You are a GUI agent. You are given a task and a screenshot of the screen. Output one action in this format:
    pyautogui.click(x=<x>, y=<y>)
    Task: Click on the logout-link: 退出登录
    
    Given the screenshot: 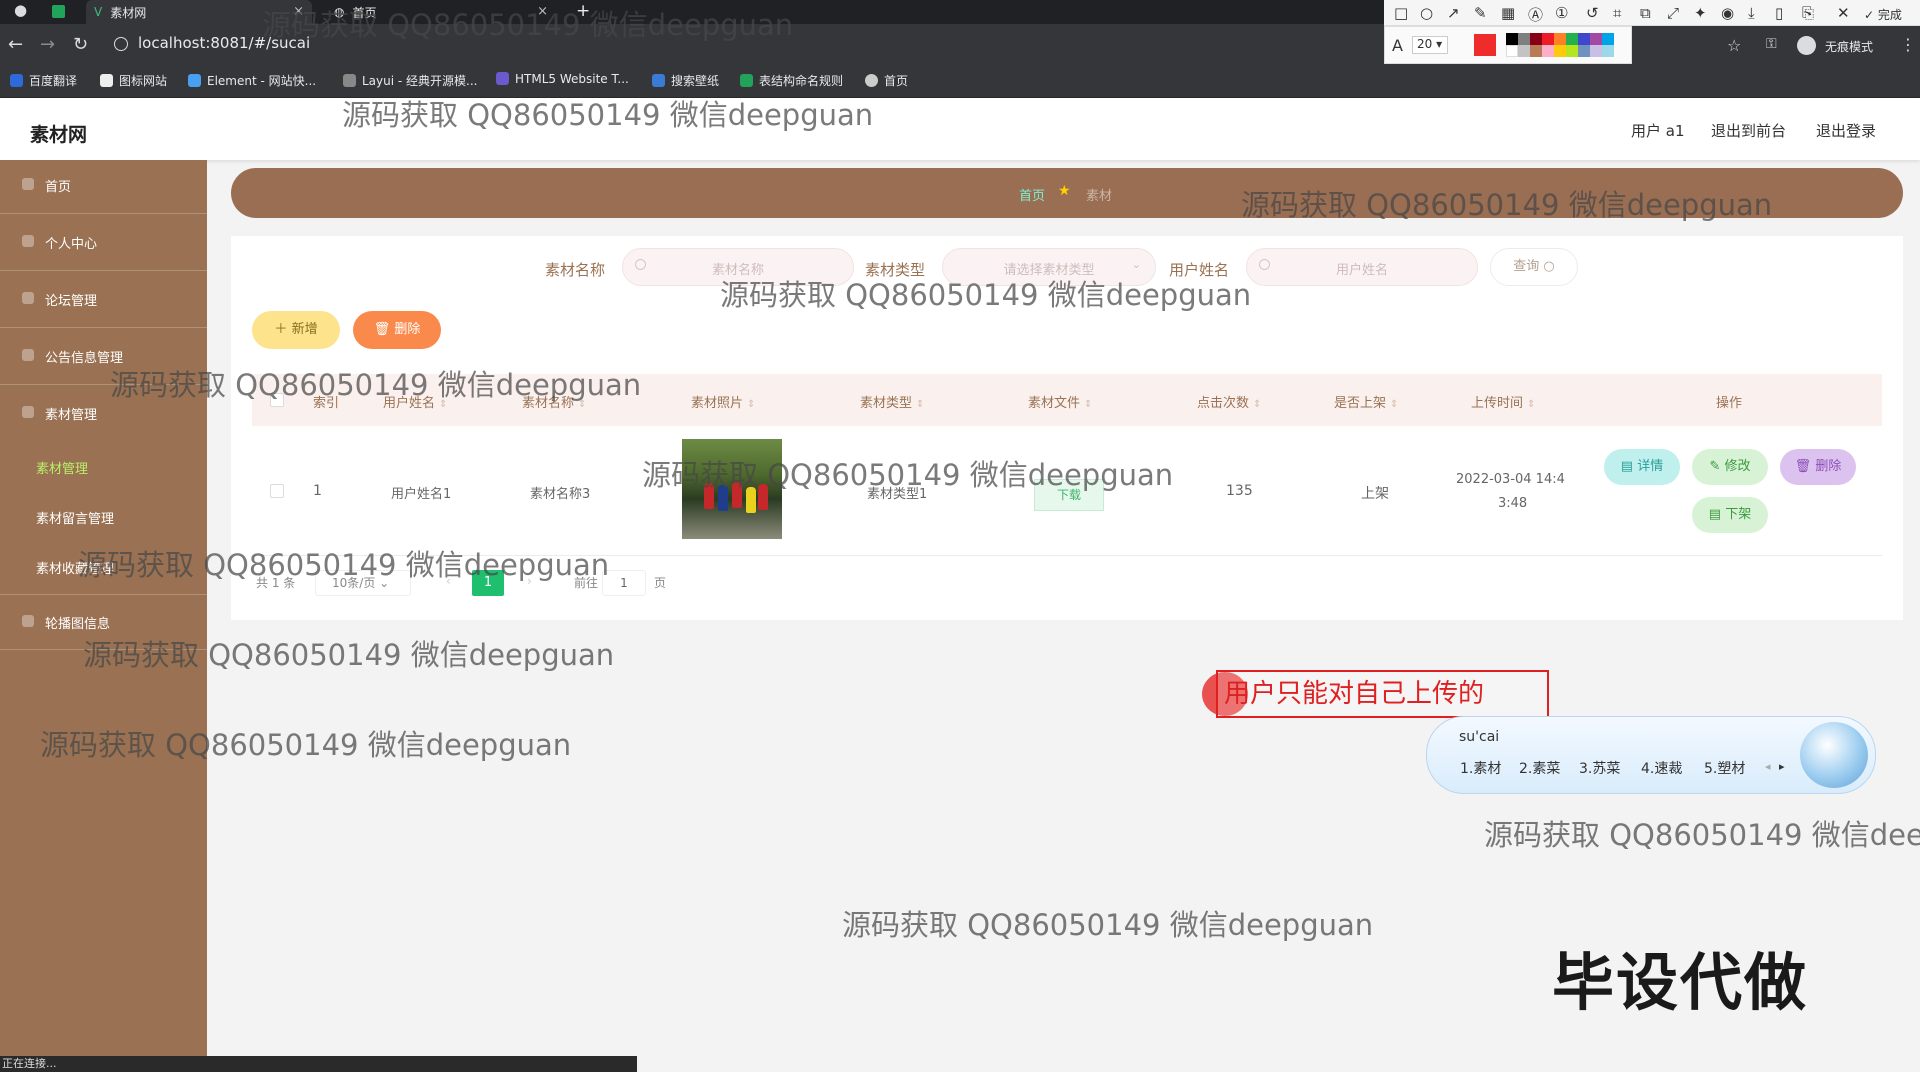 What is the action you would take?
    pyautogui.click(x=1846, y=130)
    